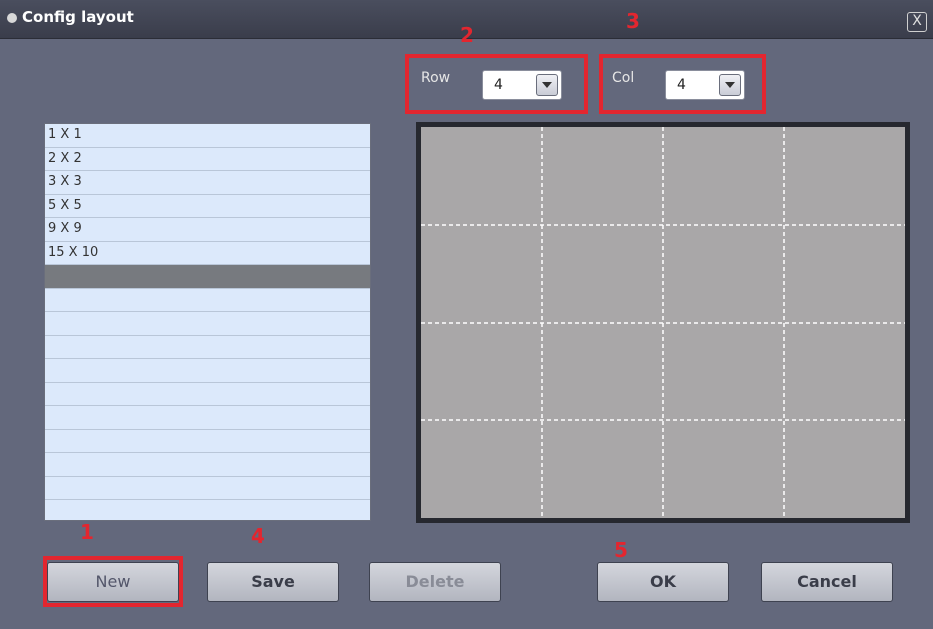 This screenshot has width=933, height=629. What do you see at coordinates (522, 85) in the screenshot?
I see `row-select: 4` at bounding box center [522, 85].